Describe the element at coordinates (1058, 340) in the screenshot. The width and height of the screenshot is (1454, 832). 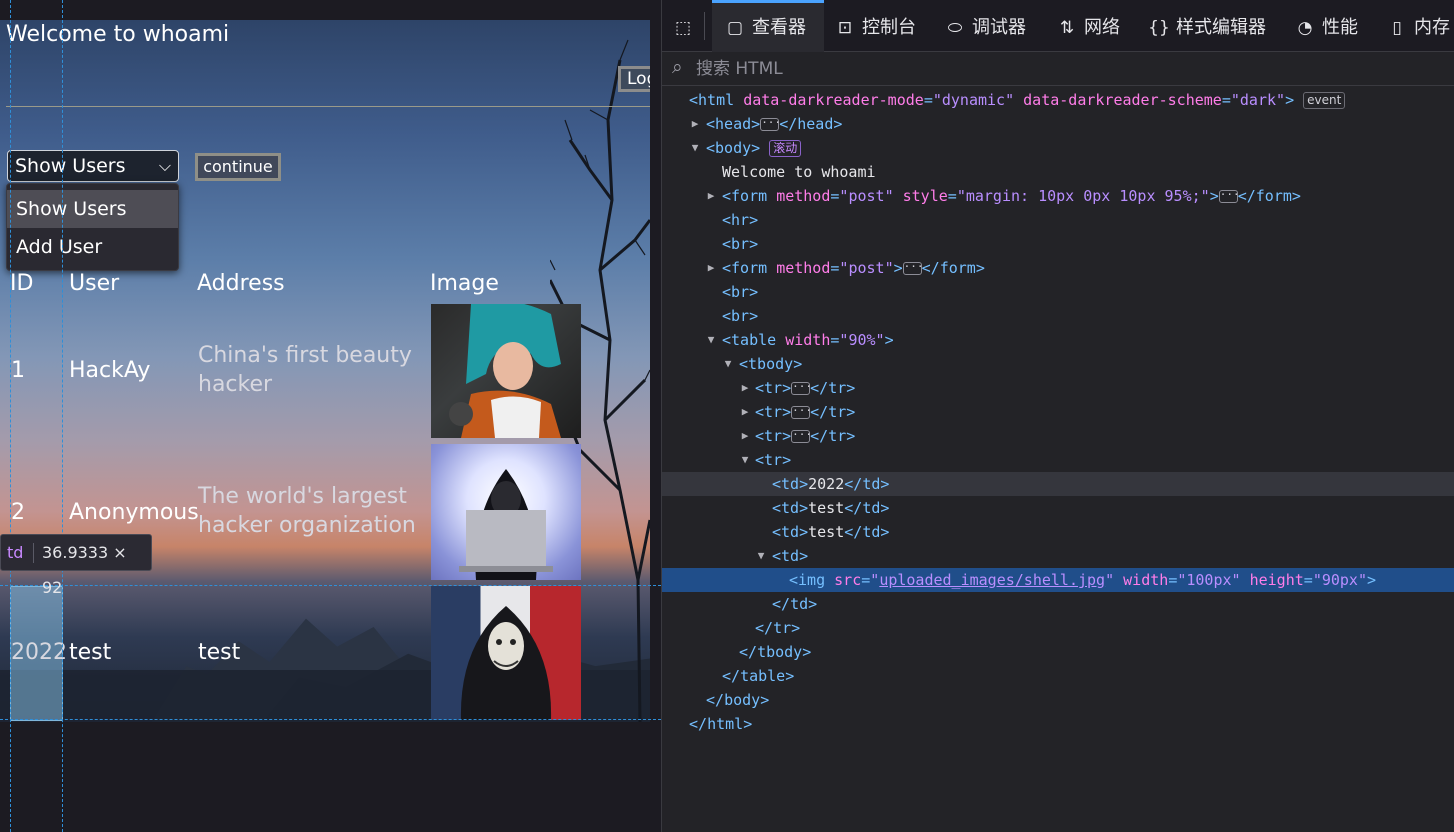
I see `tree-node-table: ▼ <table width="90%">` at that location.